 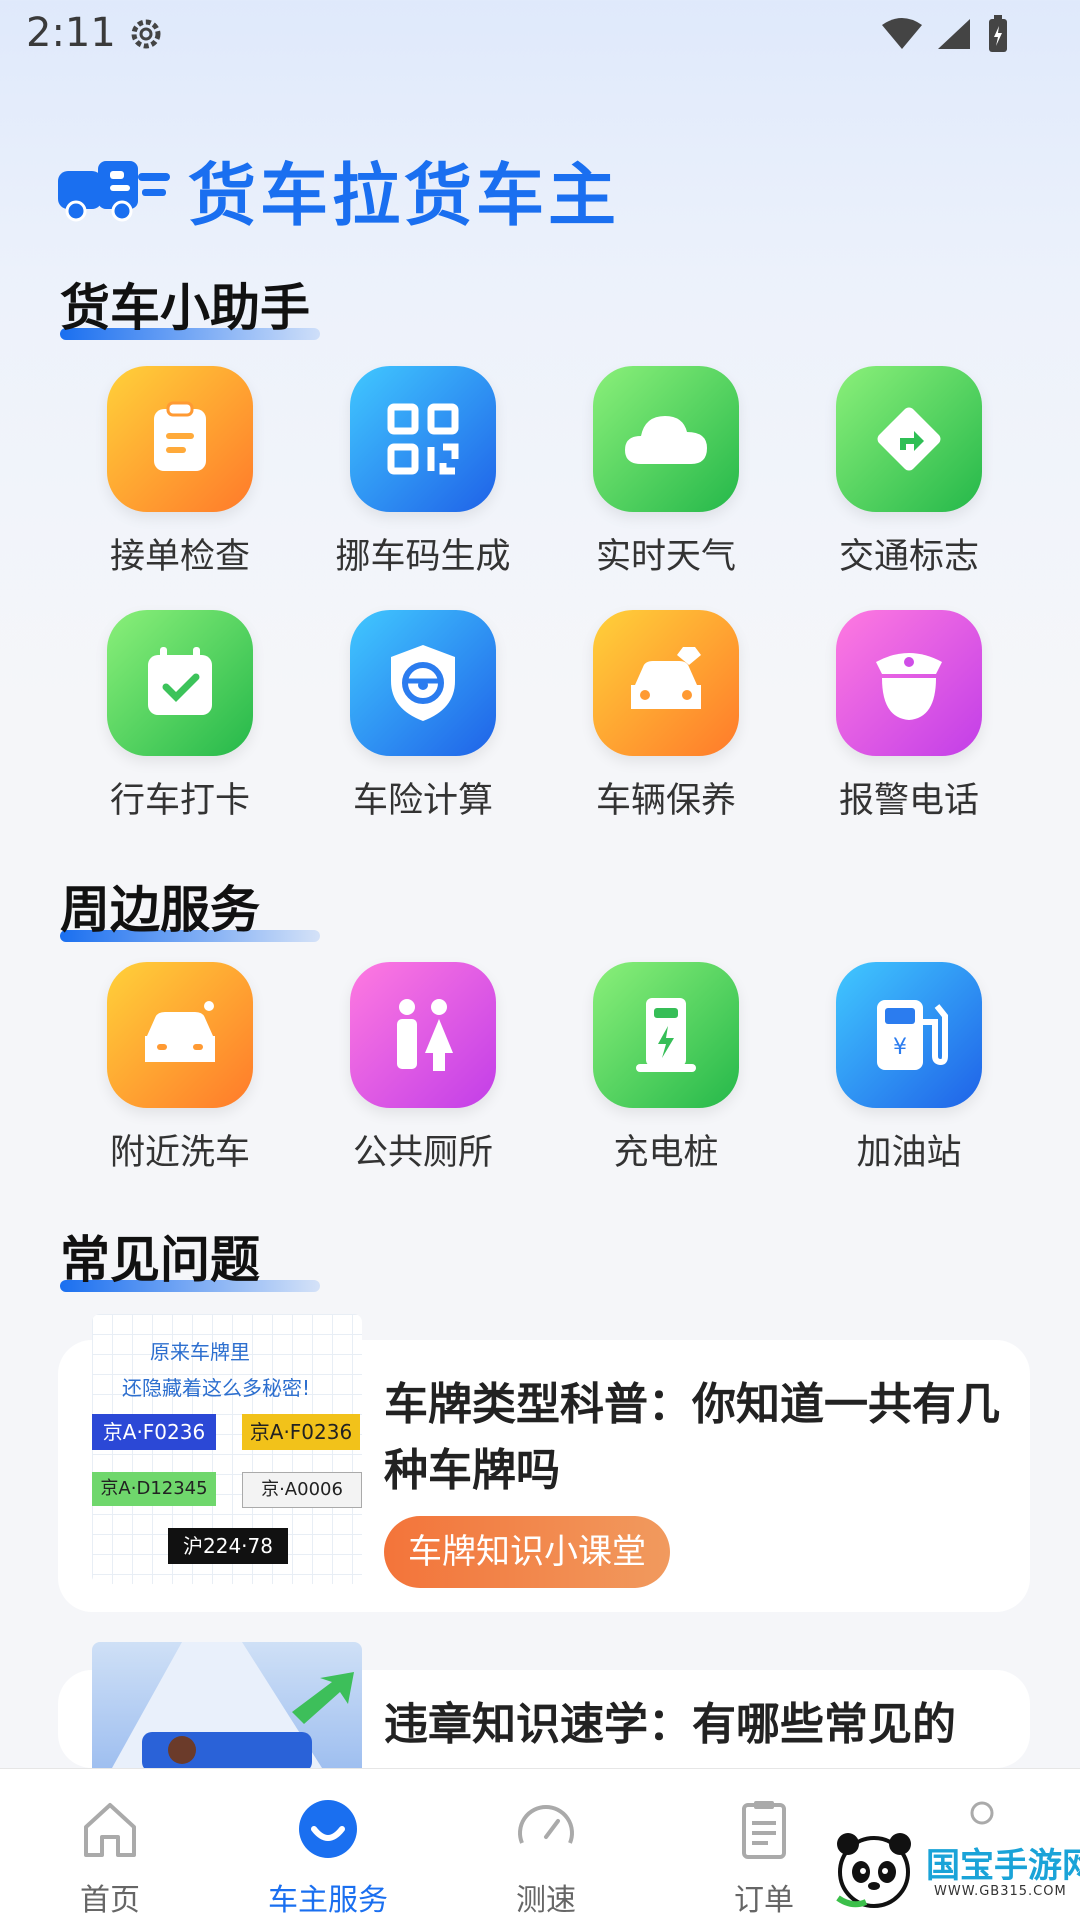 I want to click on nearby-item-restroom: 公共厕所, so click(x=423, y=1068).